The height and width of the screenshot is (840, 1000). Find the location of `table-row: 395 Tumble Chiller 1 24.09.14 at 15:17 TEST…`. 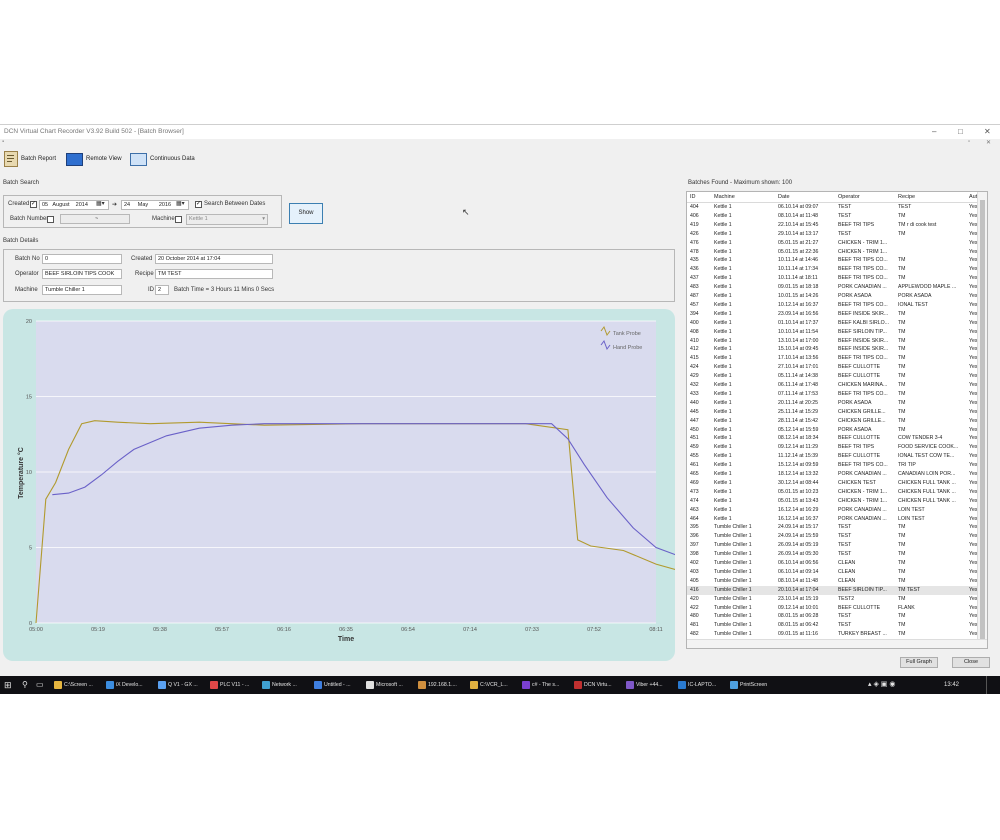

table-row: 395 Tumble Chiller 1 24.09.14 at 15:17 TEST… is located at coordinates (832, 527).